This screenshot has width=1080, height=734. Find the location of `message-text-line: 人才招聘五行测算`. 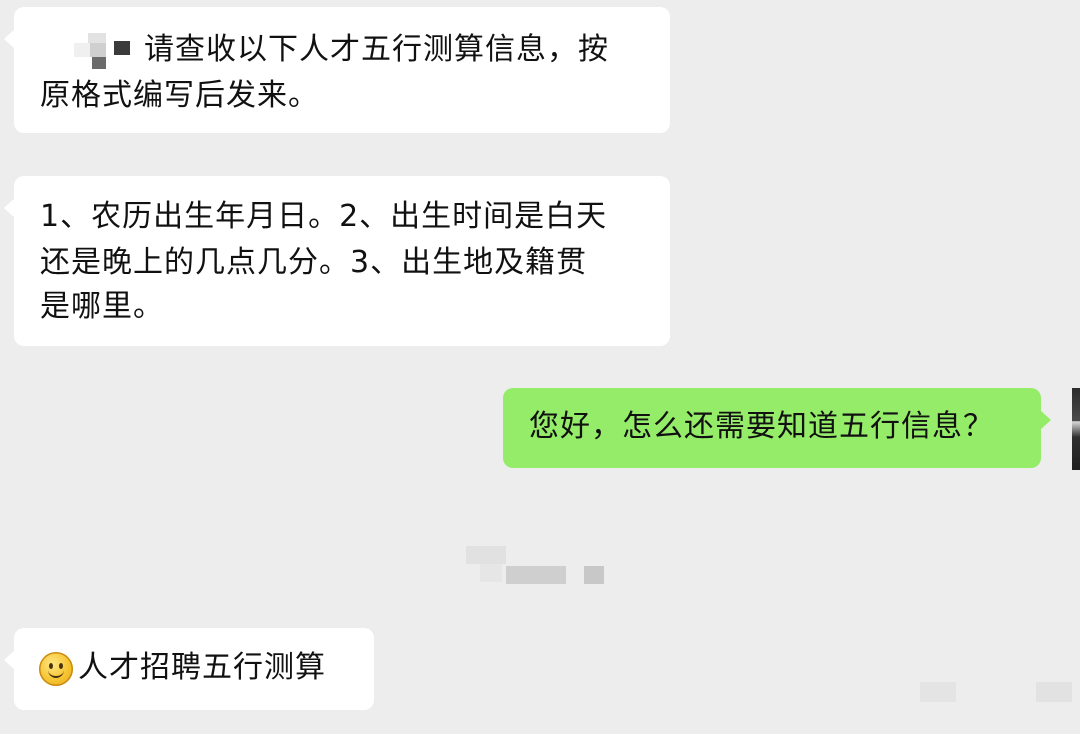

message-text-line: 人才招聘五行测算 is located at coordinates (202, 667).